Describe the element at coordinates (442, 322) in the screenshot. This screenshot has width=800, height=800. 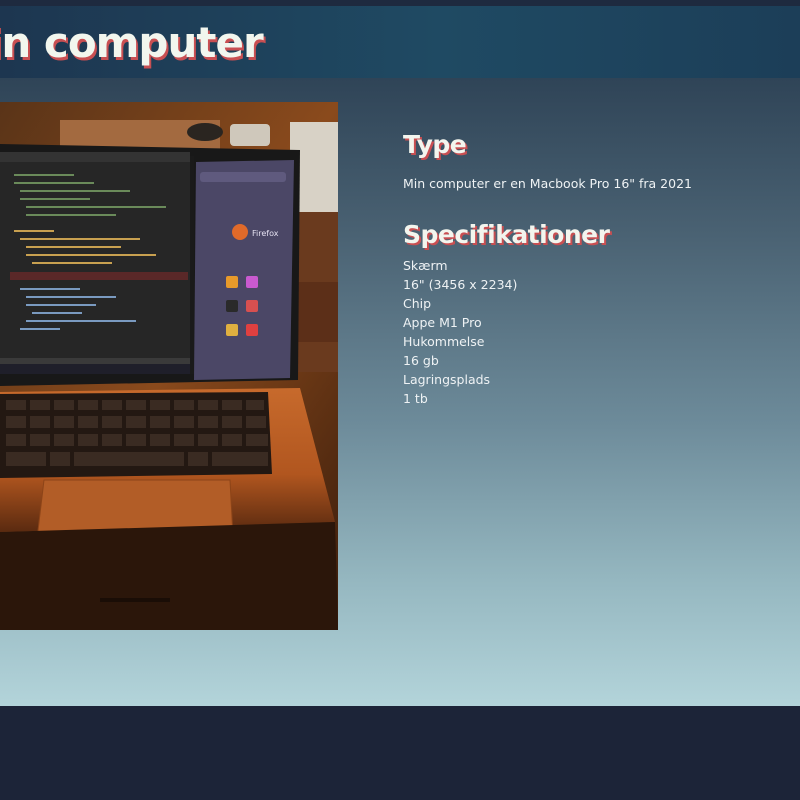
I see `spec-value-chip: Appe M1 Pro` at that location.